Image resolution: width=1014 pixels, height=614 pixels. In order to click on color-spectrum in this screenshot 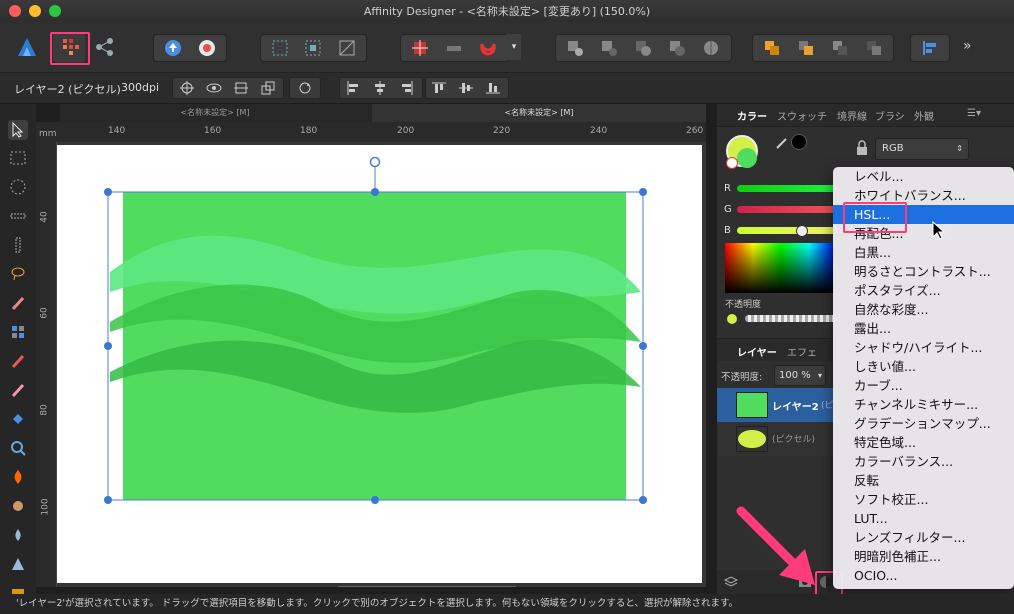, I will do `click(781, 268)`.